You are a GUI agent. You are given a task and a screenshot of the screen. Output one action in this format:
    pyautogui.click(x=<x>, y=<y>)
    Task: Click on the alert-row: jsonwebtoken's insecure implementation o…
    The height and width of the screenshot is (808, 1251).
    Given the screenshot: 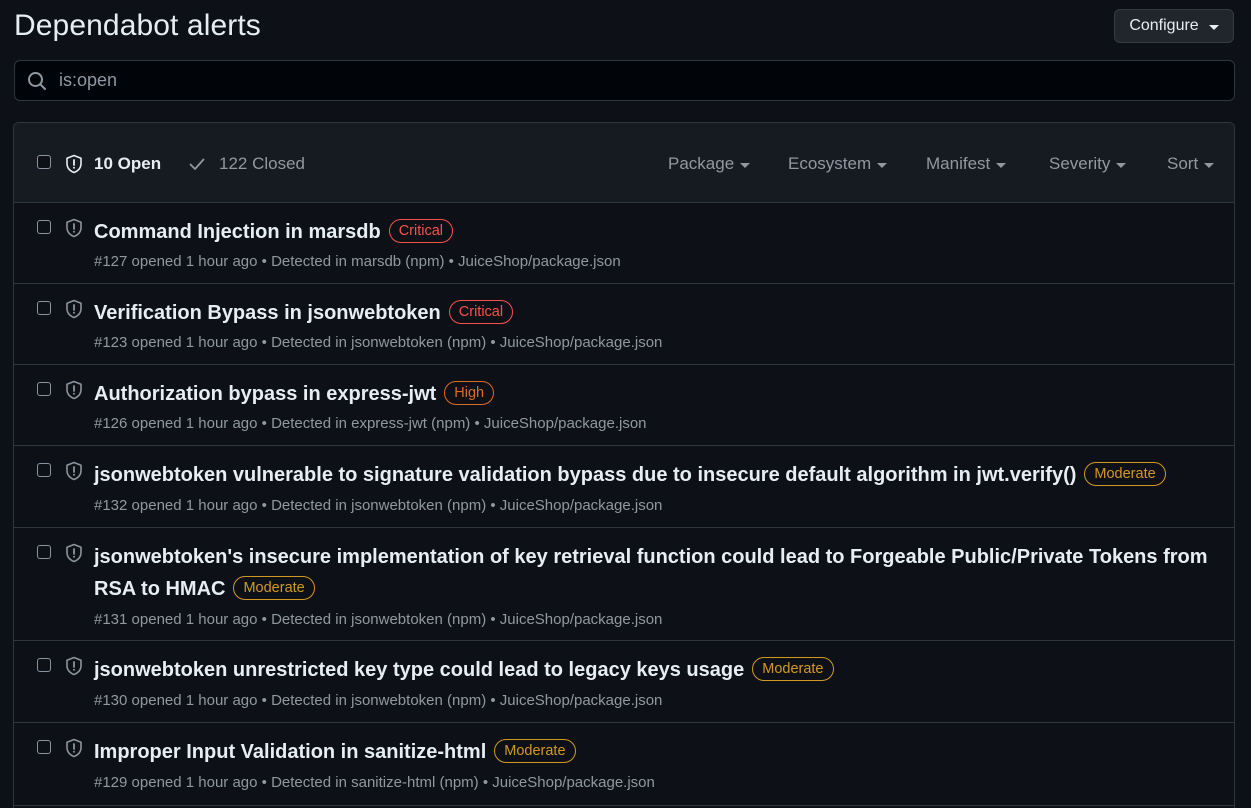 What is the action you would take?
    pyautogui.click(x=624, y=584)
    